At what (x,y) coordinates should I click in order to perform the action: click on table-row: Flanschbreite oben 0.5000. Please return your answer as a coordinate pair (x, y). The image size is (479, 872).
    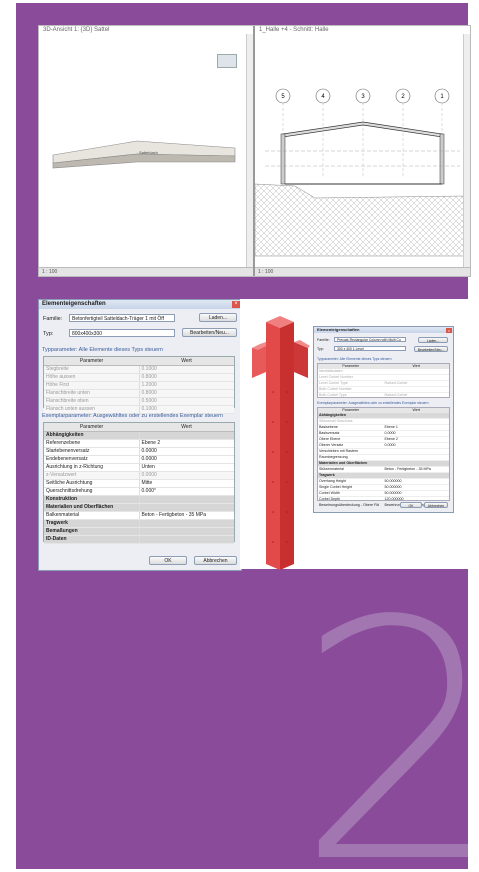
    Looking at the image, I should click on (139, 402).